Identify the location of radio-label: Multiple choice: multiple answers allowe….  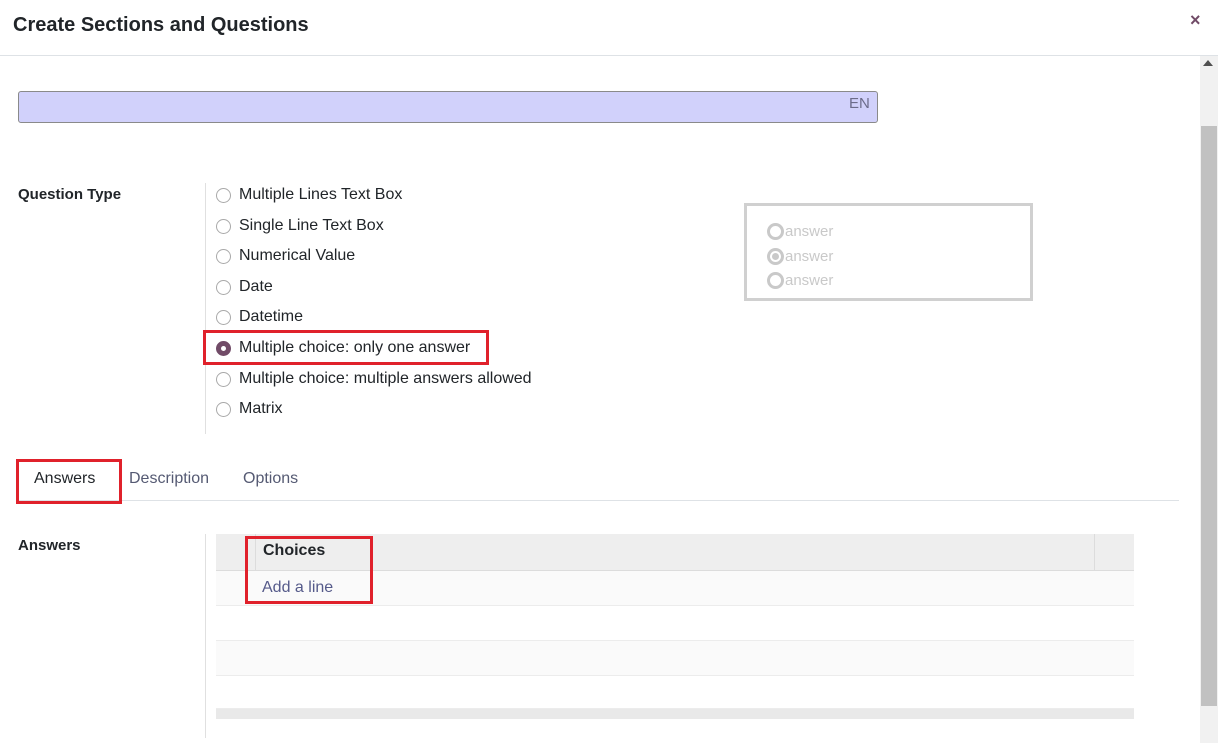
(385, 378).